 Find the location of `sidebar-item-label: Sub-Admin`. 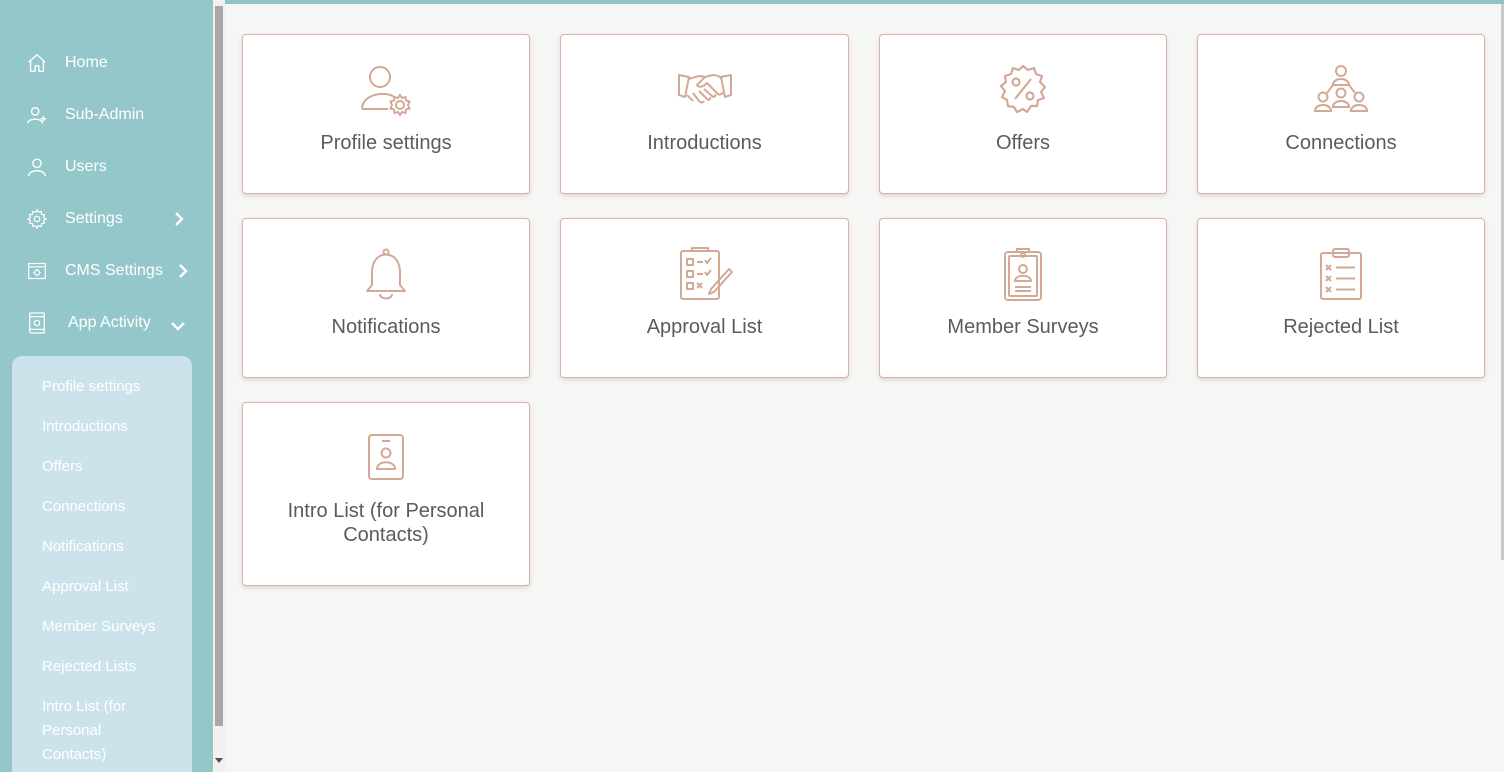

sidebar-item-label: Sub-Admin is located at coordinates (105, 114).